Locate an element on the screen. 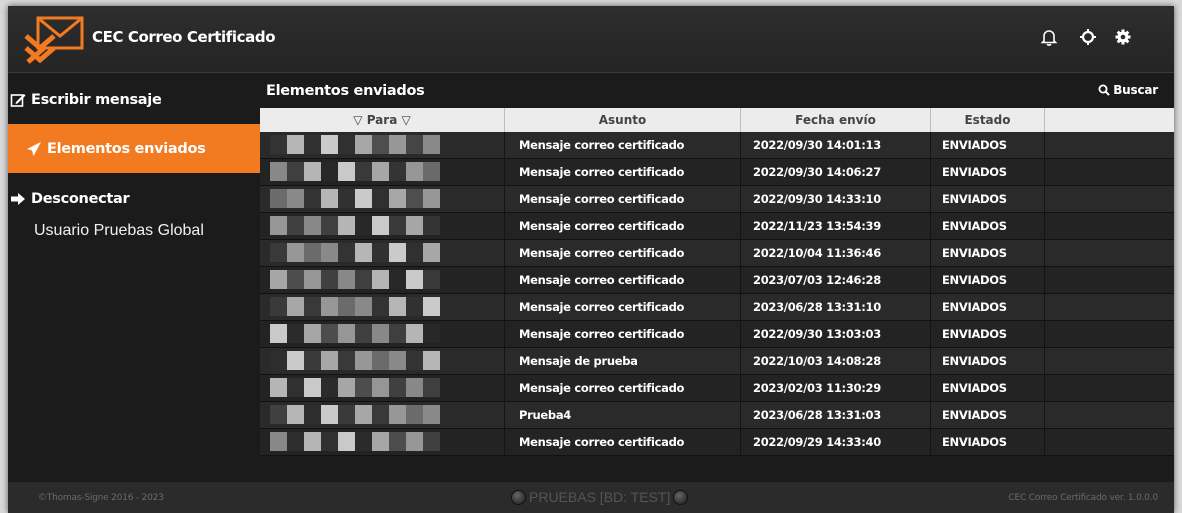 This screenshot has width=1182, height=513. user-name: Usuario Pruebas Global is located at coordinates (119, 230).